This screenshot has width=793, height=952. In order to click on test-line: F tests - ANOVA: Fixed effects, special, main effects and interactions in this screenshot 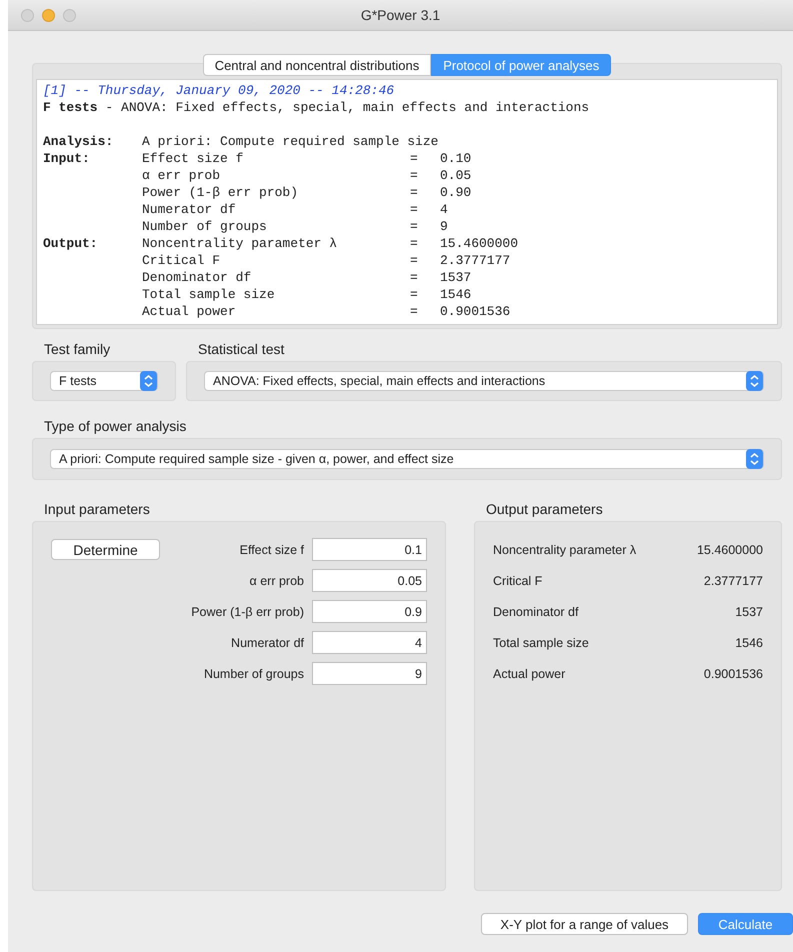, I will do `click(316, 107)`.